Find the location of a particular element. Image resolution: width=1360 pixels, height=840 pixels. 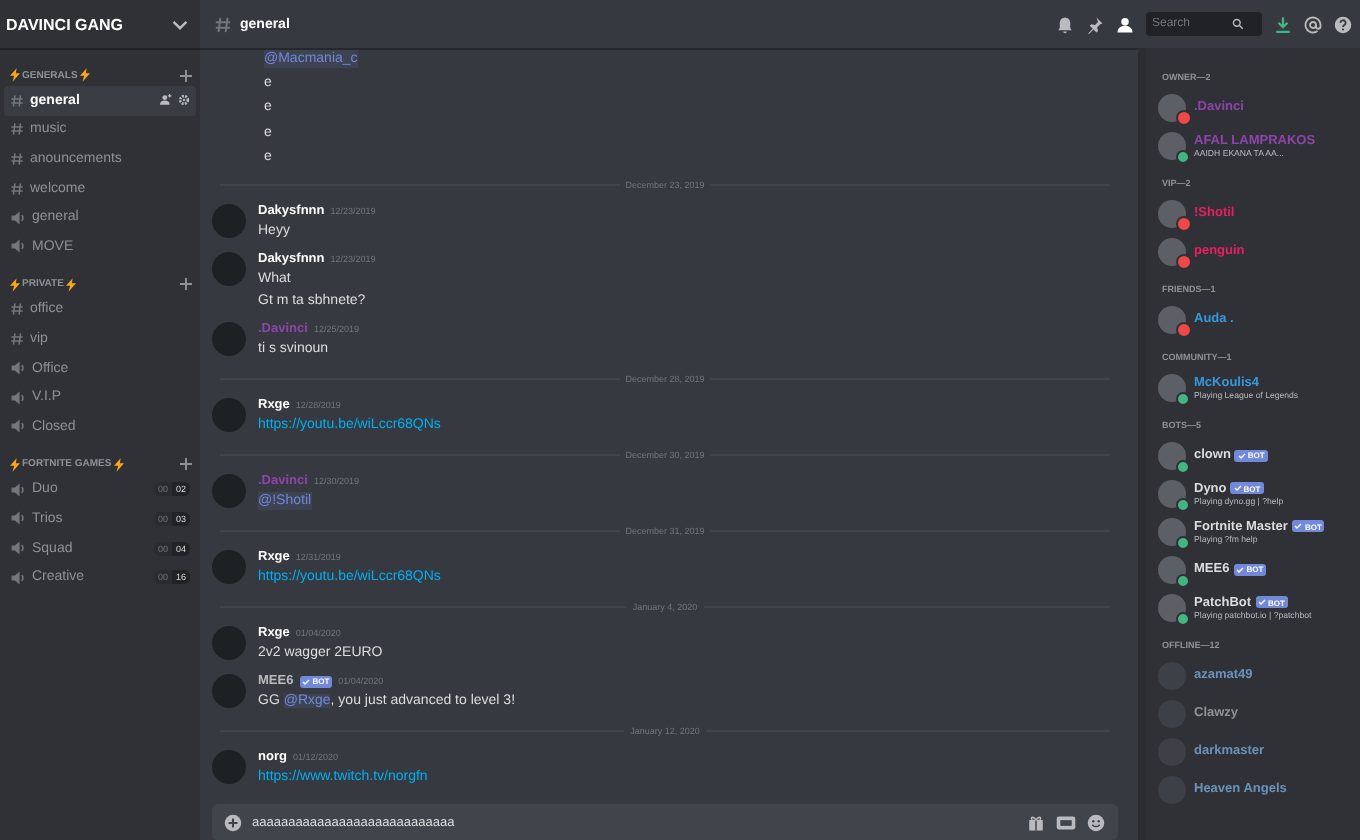

chevron-icon is located at coordinates (180, 24).